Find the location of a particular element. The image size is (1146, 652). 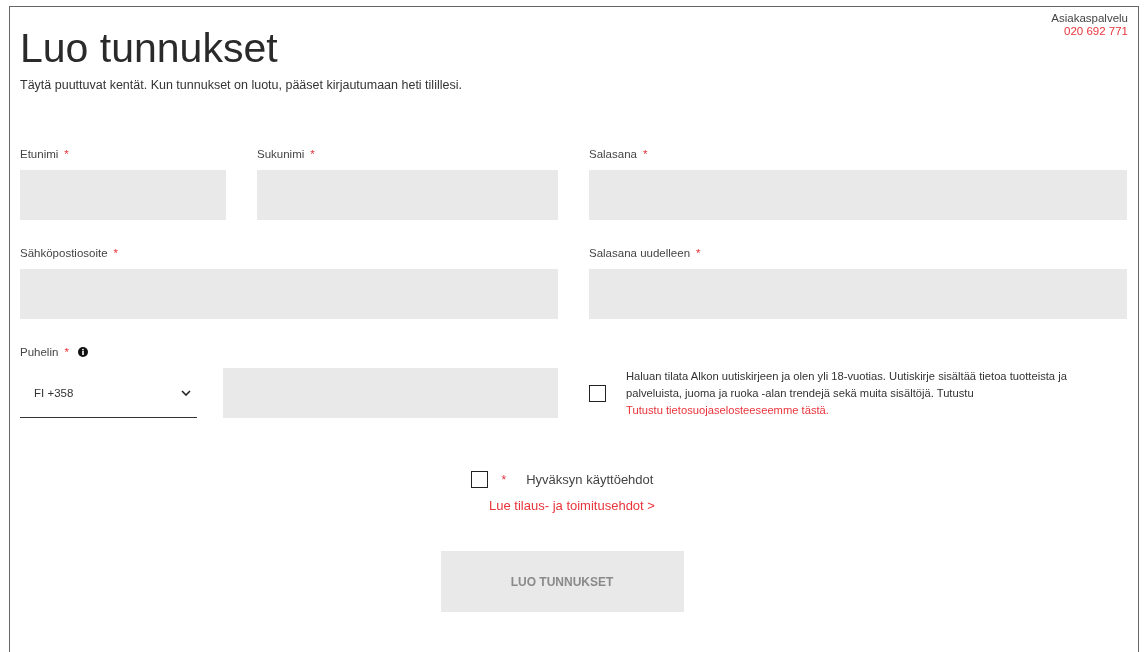

country-code-select: FI +358 is located at coordinates (108, 393).